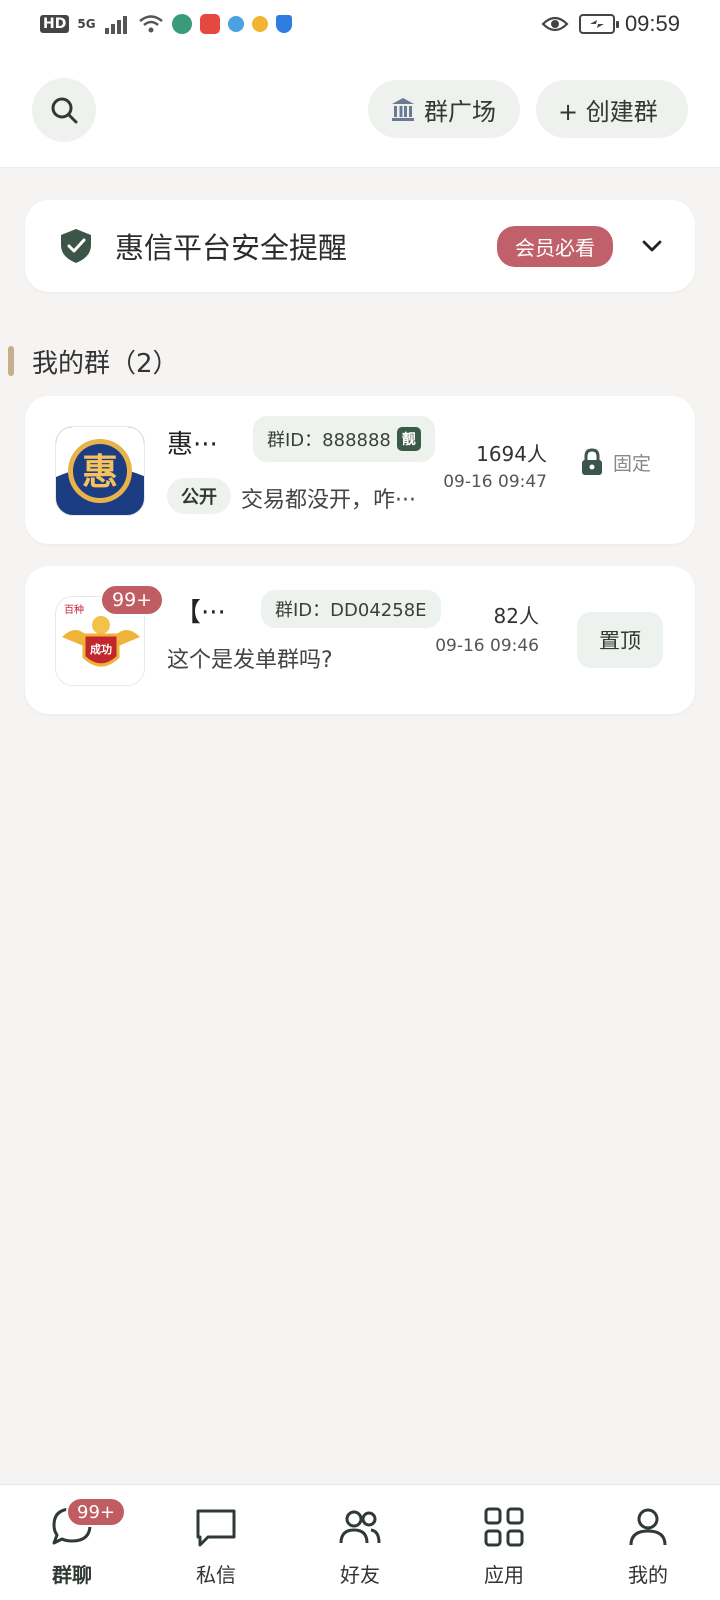 The height and width of the screenshot is (1600, 720). Describe the element at coordinates (460, 111) in the screenshot. I see `group-plaza-label: 群广场` at that location.